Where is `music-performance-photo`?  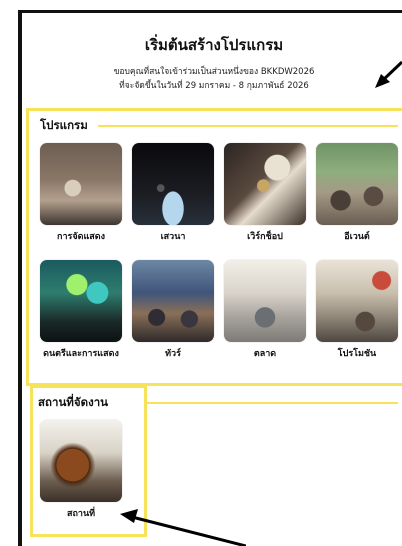
music-performance-photo is located at coordinates (81, 301).